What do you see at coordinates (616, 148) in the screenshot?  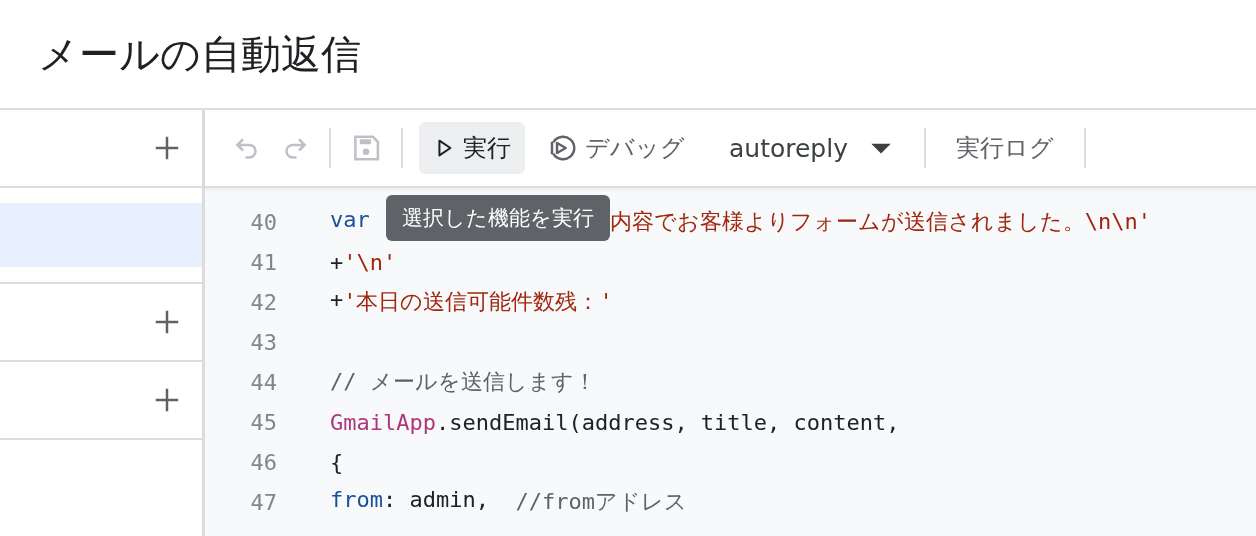 I see `debug-button: デバッグ` at bounding box center [616, 148].